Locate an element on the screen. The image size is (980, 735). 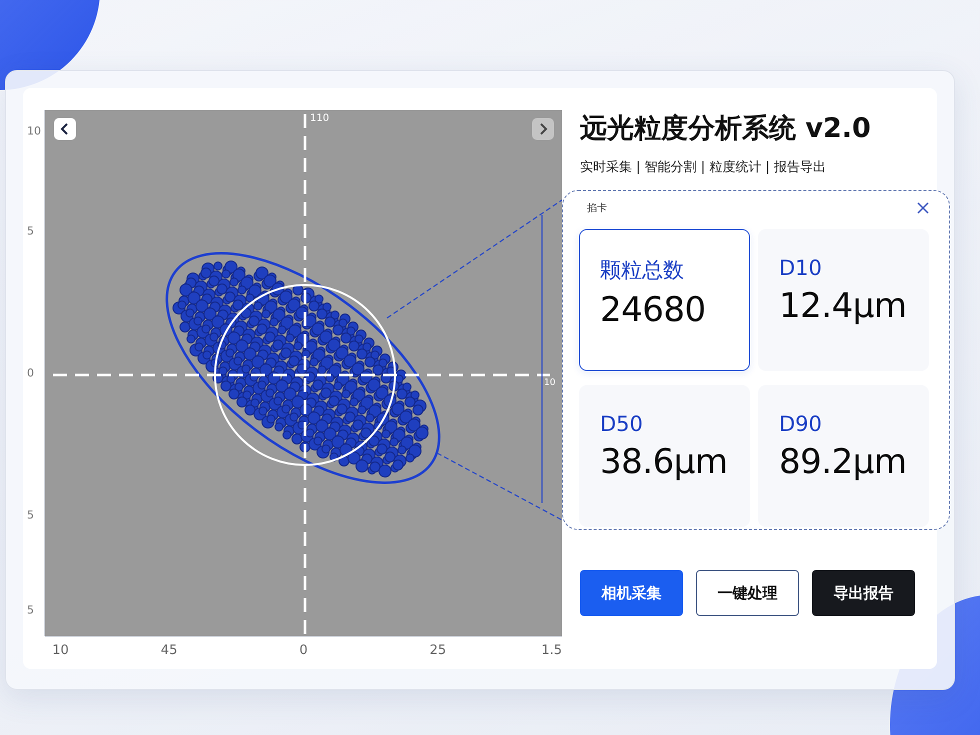
next-button is located at coordinates (543, 129).